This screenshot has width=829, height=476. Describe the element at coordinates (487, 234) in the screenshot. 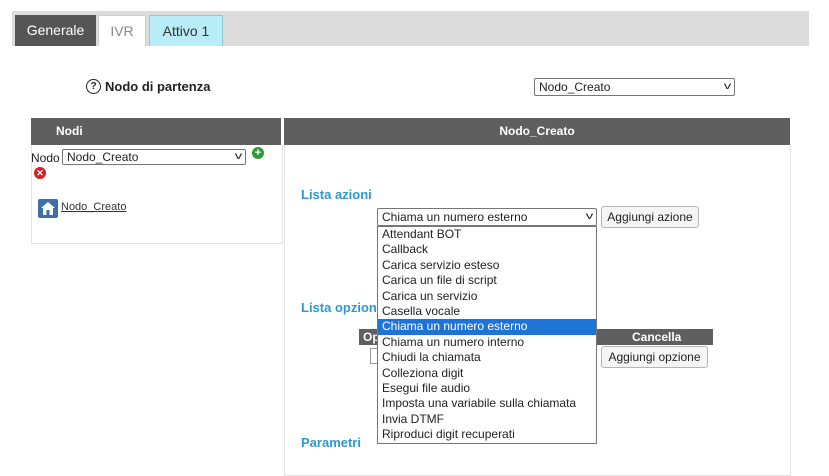

I see `dropdown-option: Attendant BOT` at that location.